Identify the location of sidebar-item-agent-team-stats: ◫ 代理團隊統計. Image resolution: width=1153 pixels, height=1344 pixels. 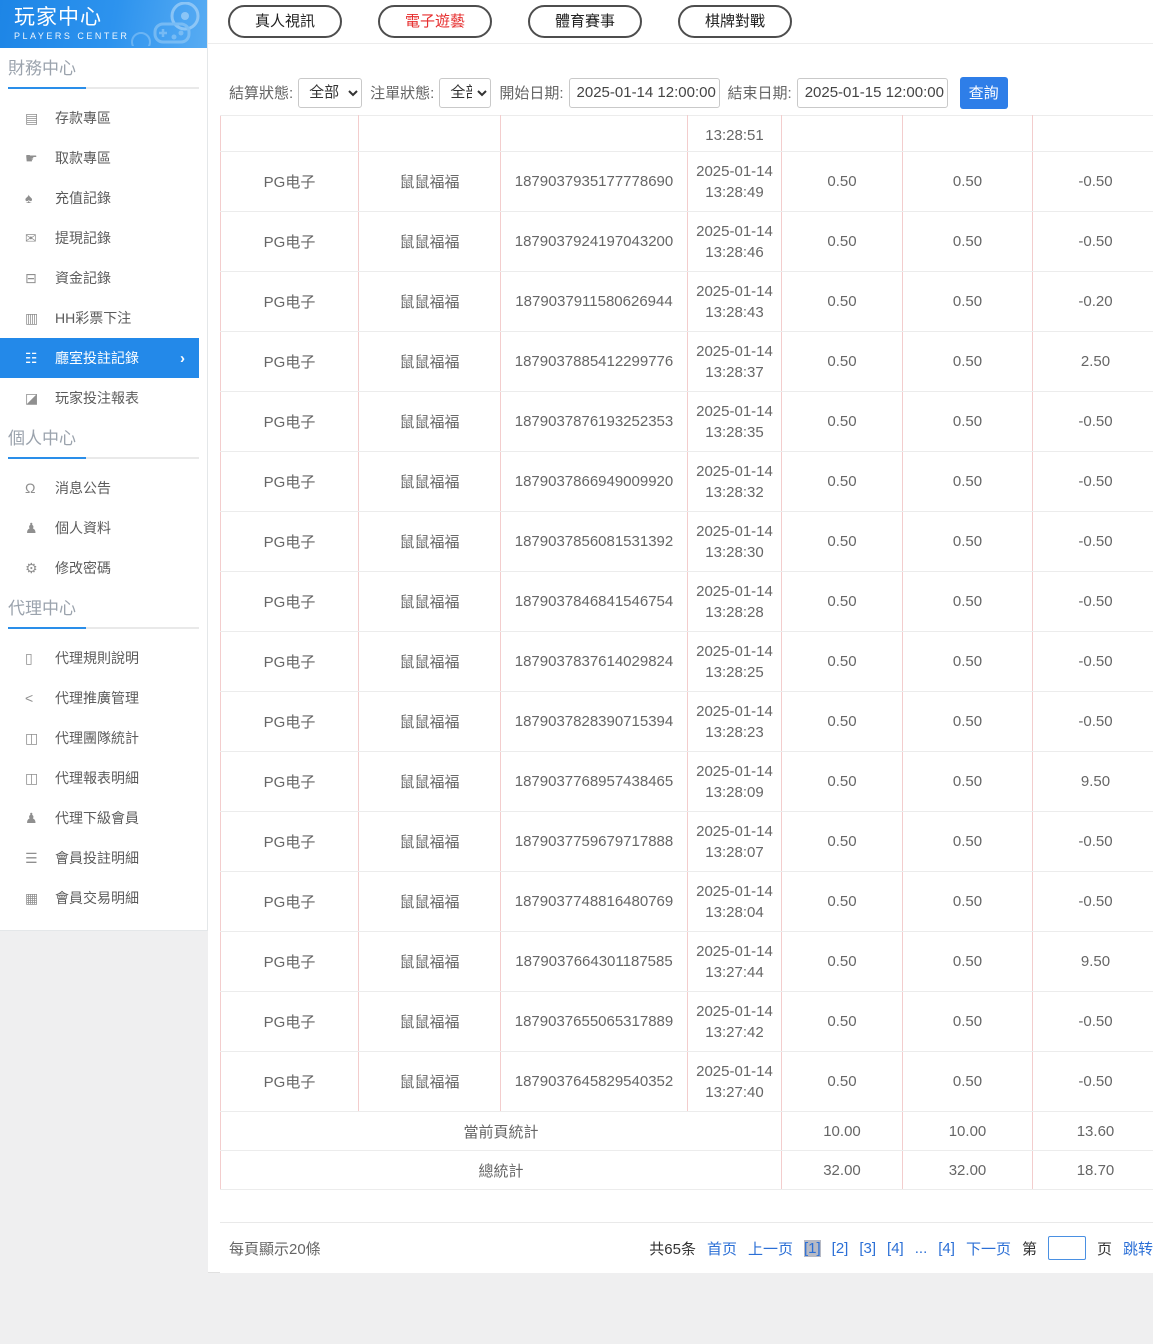
(103, 738).